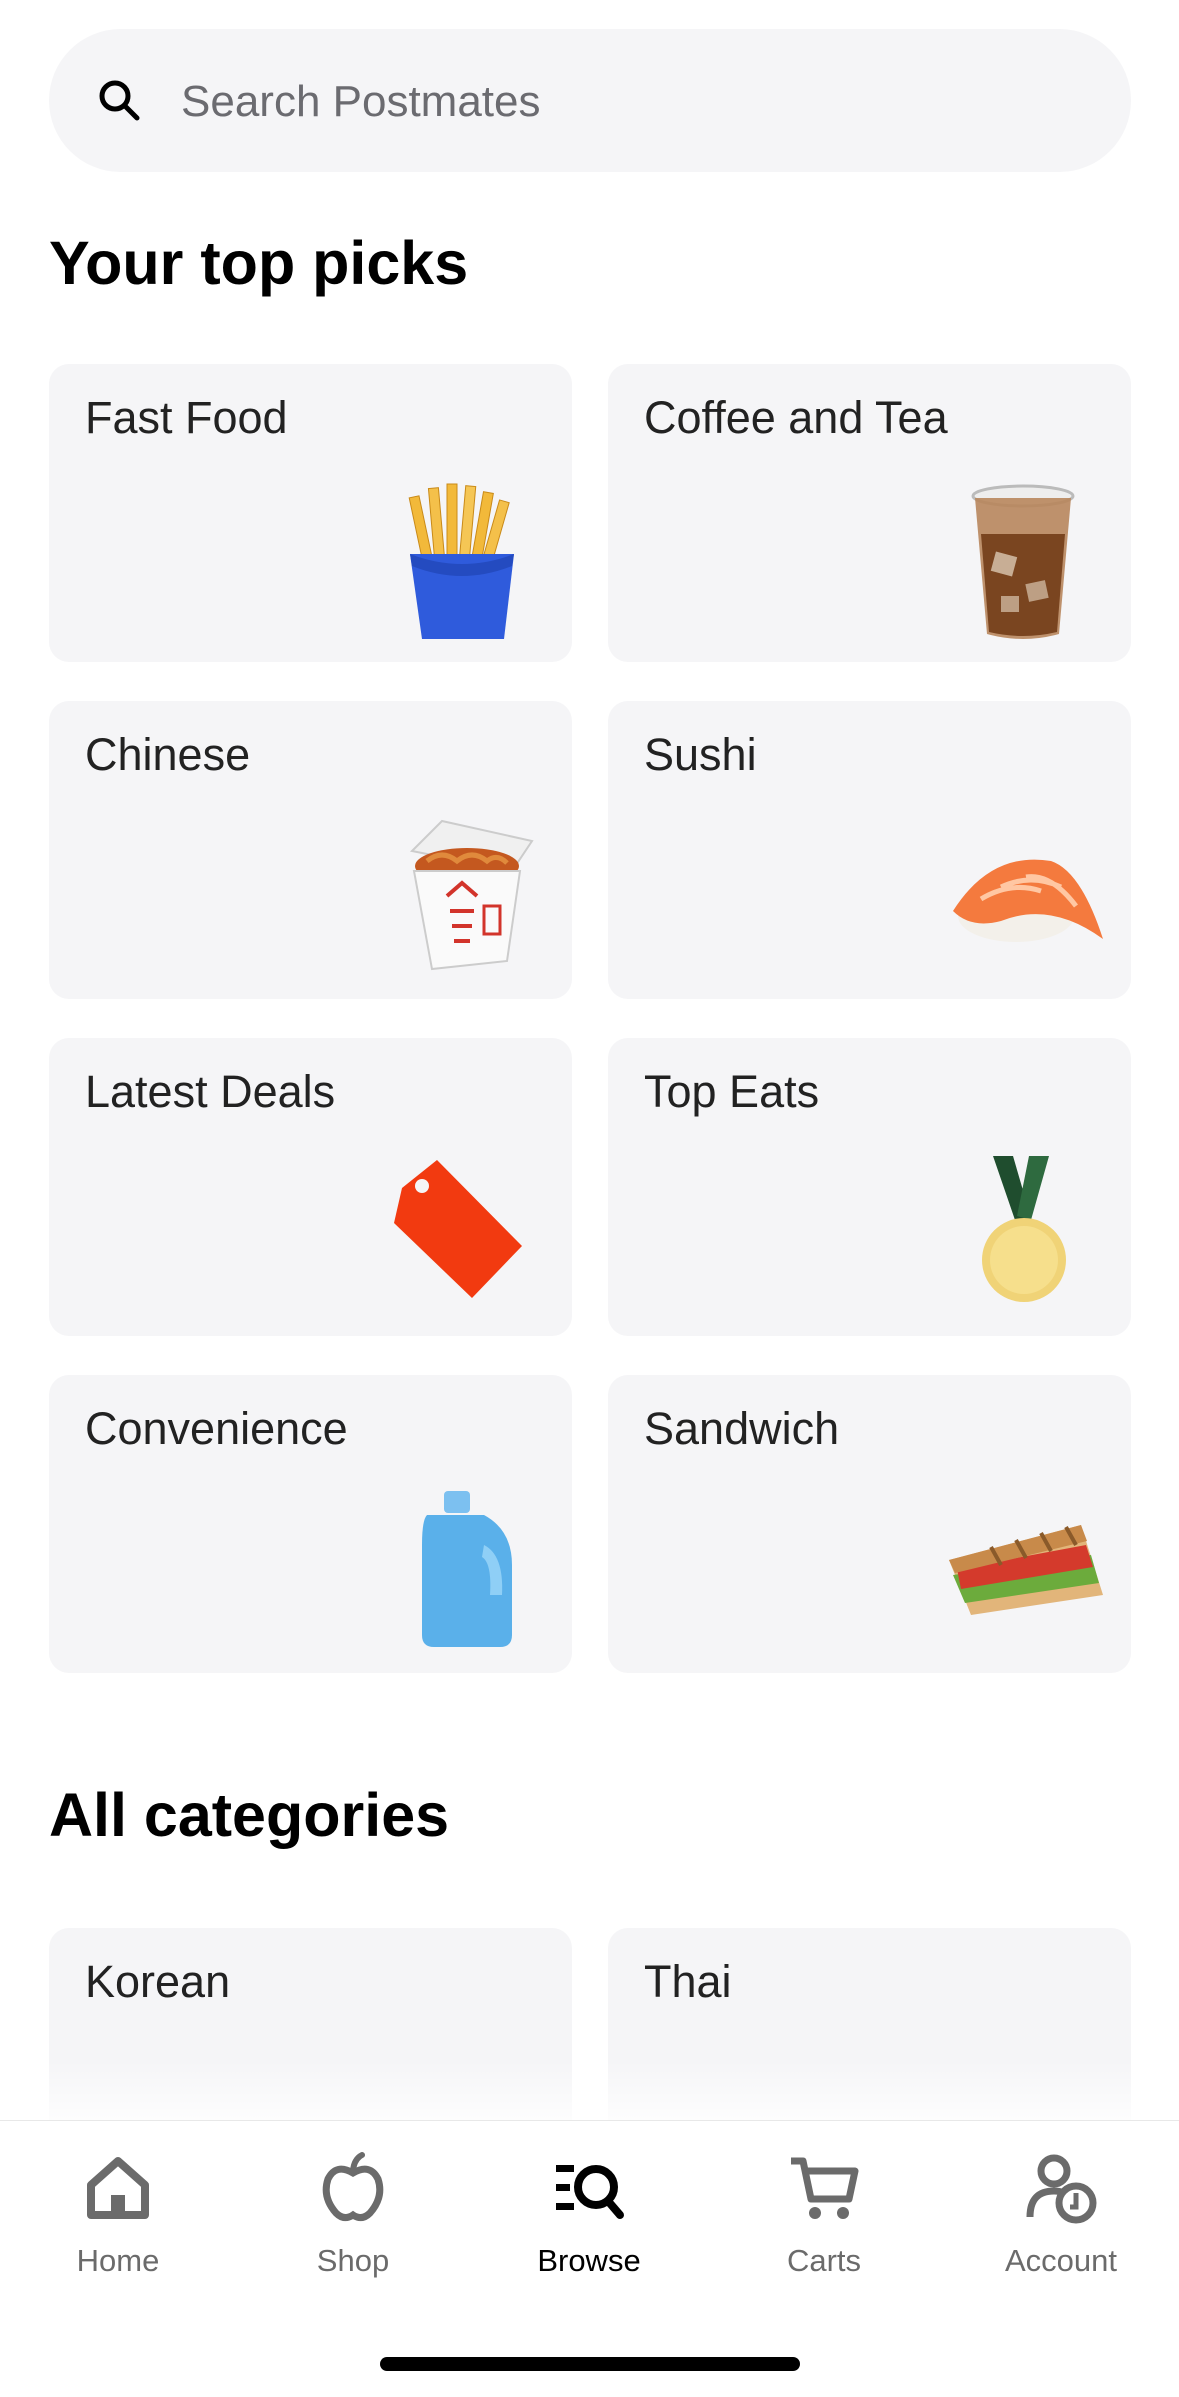 This screenshot has height=2397, width=1179. Describe the element at coordinates (310, 1524) in the screenshot. I see `category-card-convenience: Convenience` at that location.